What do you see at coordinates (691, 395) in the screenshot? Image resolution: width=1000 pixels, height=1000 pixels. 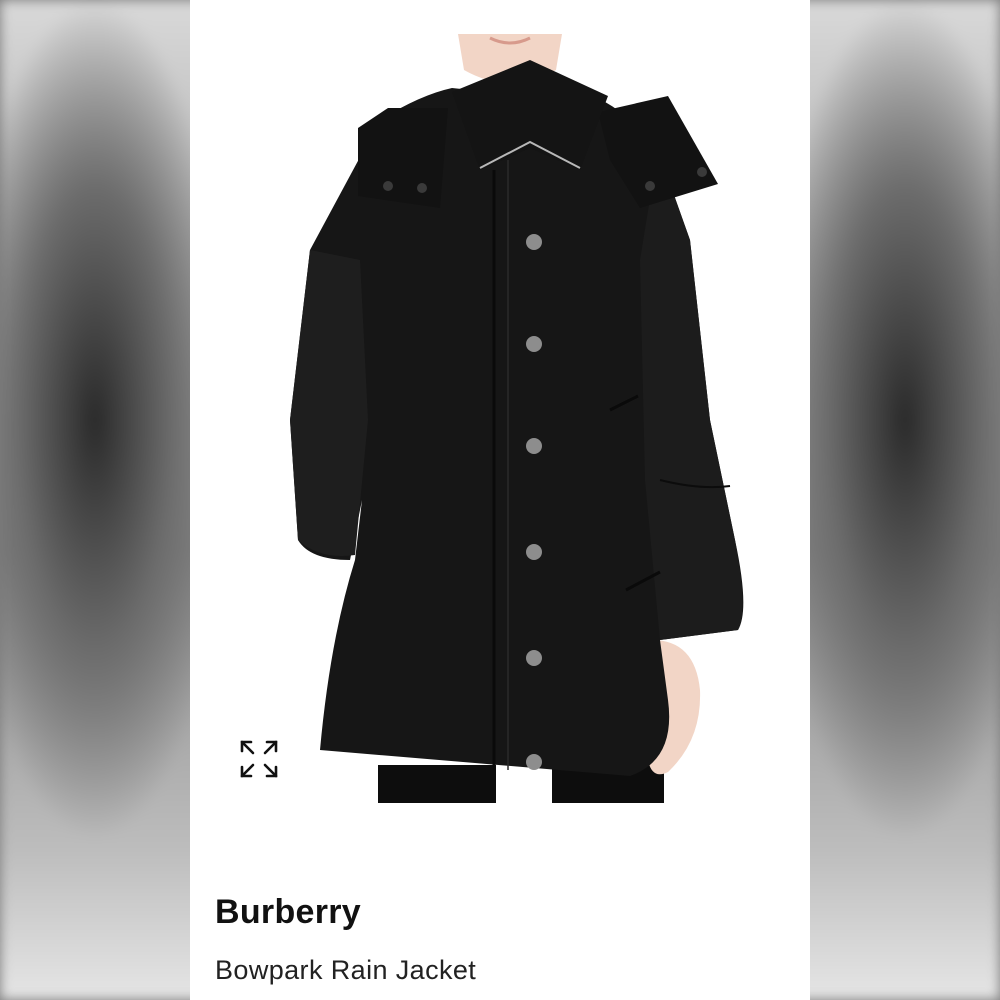 I see `coat-sleeve-right` at bounding box center [691, 395].